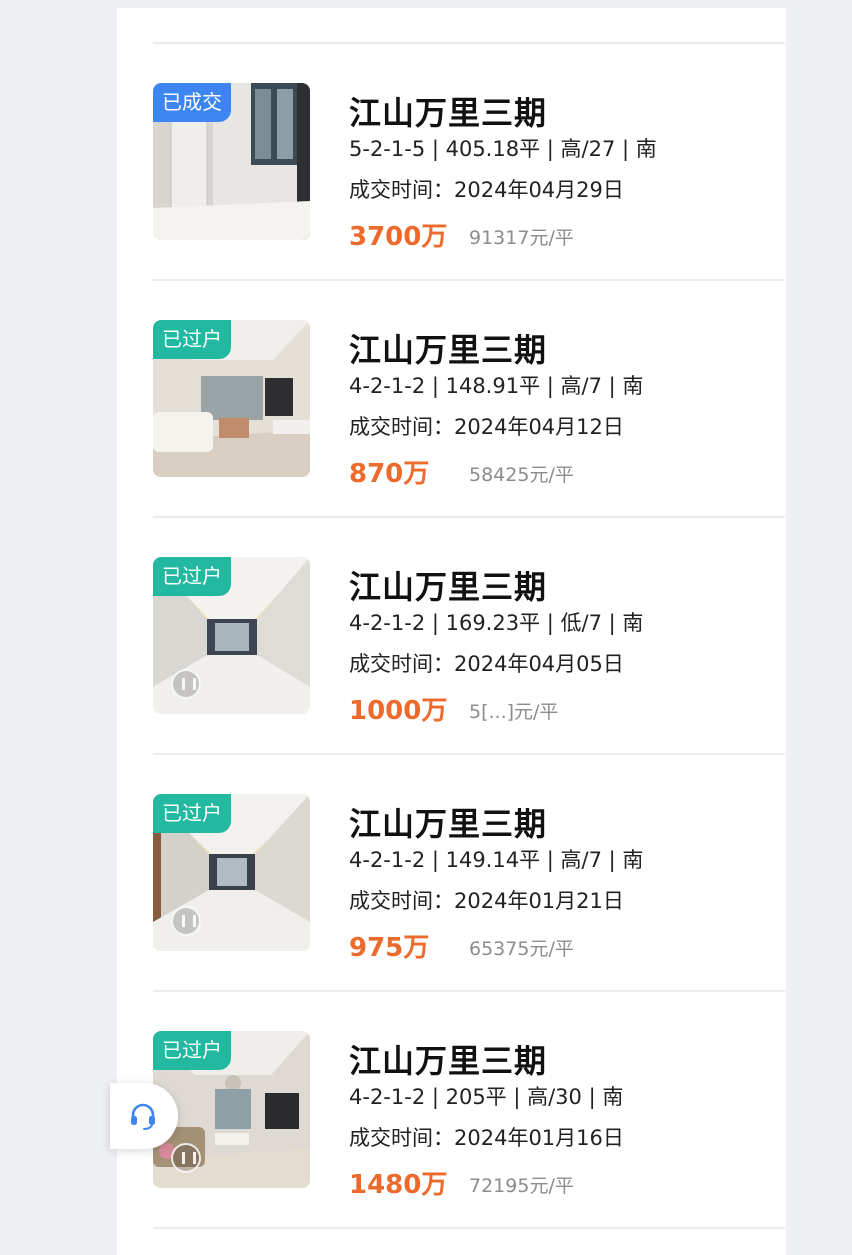 The image size is (852, 1255). I want to click on listing-specs: 4-2-1-2 | 148.91平 | 高/7 | 南, so click(496, 386).